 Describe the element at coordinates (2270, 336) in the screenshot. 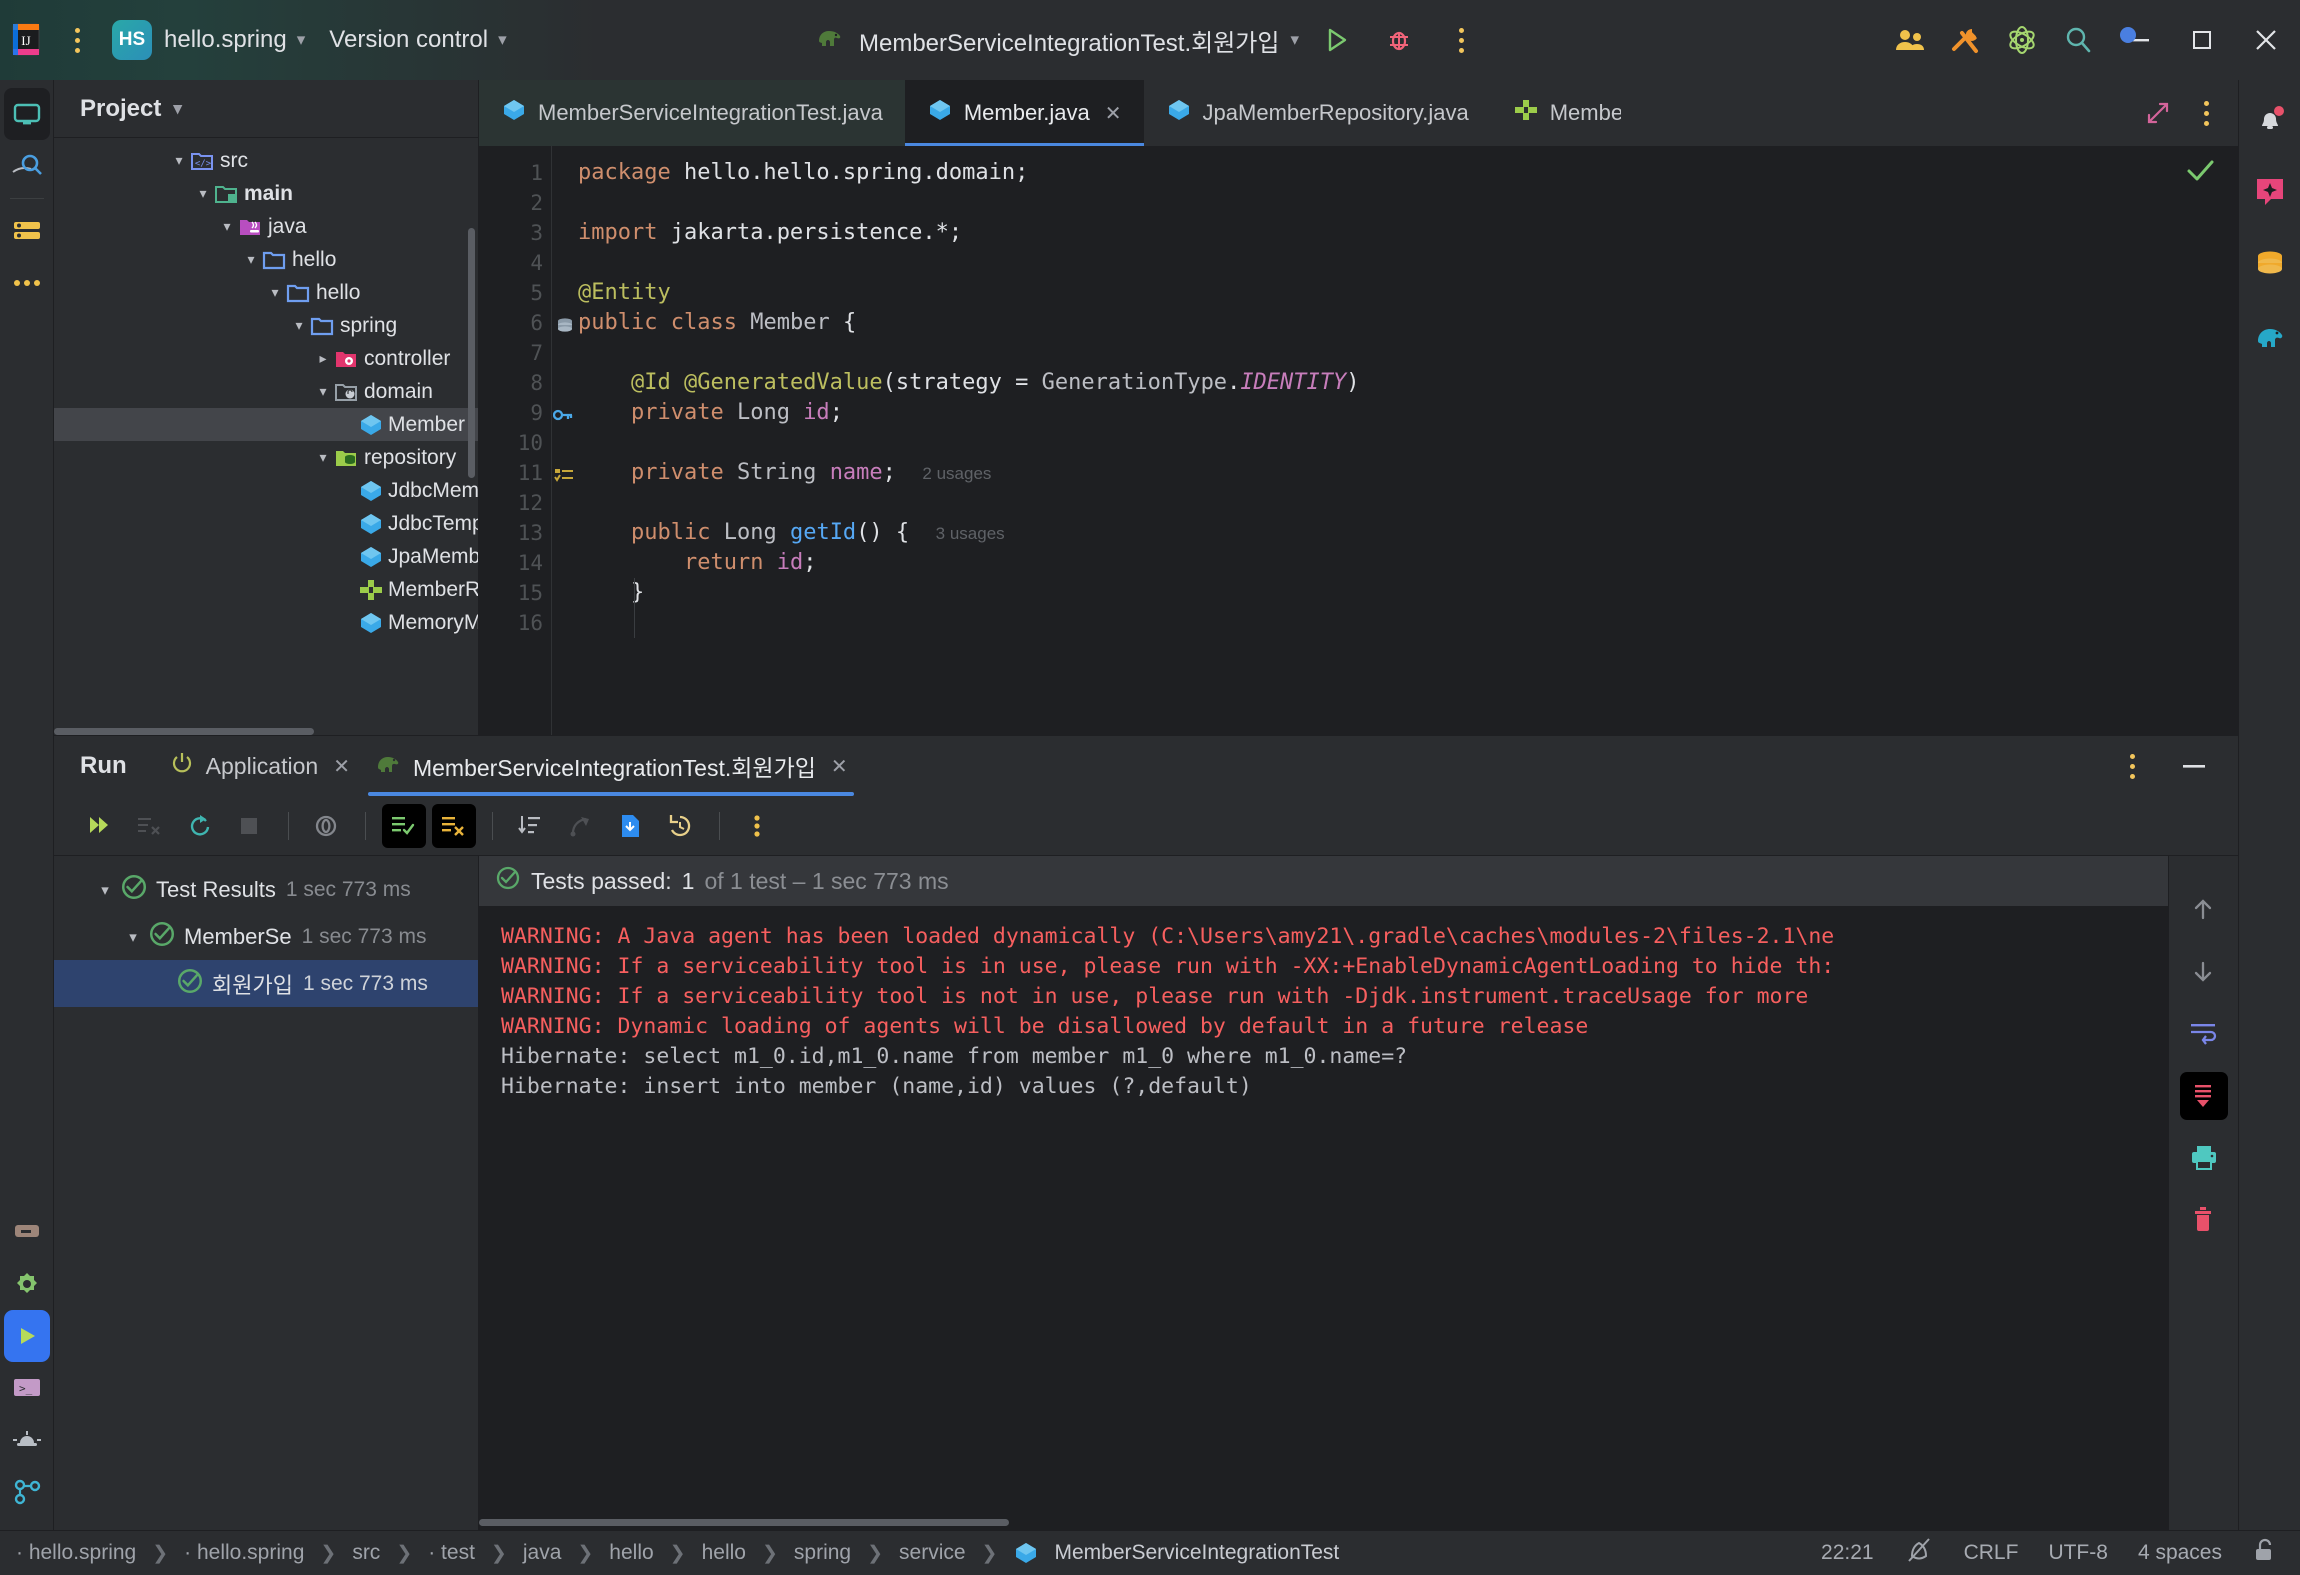

I see `gradle-elephant-icon` at that location.